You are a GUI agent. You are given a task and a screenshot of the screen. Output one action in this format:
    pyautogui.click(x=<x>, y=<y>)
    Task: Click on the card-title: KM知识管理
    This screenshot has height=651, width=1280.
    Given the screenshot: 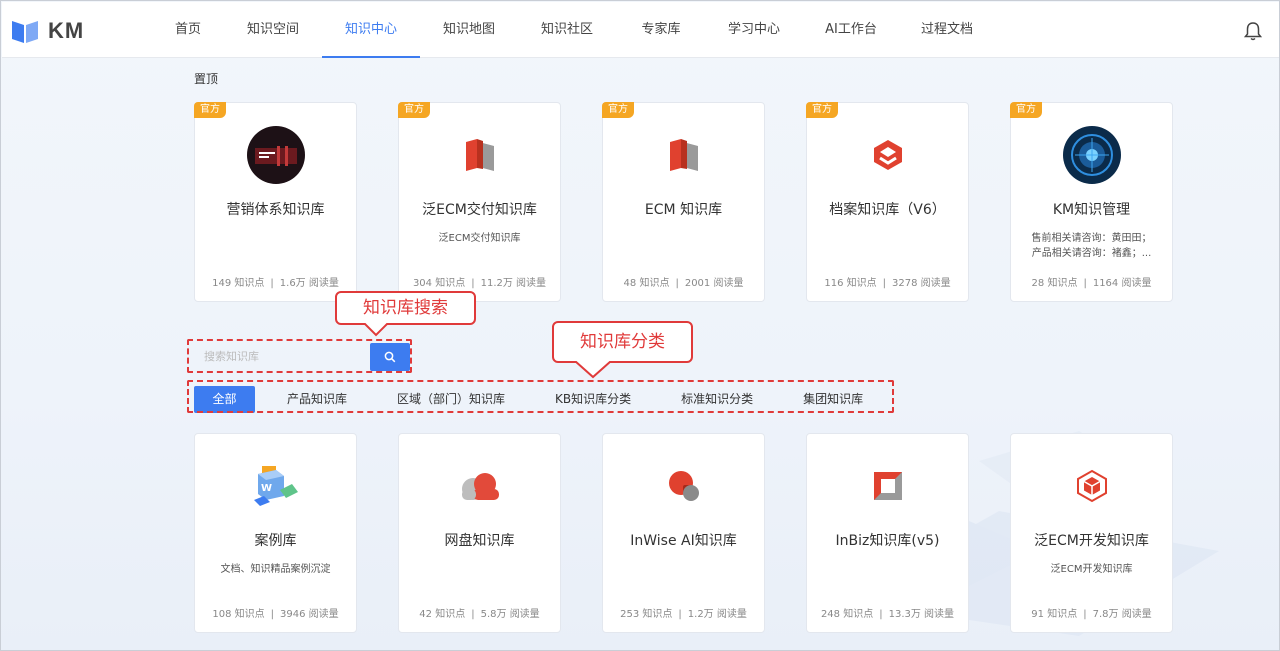 What is the action you would take?
    pyautogui.click(x=1091, y=210)
    